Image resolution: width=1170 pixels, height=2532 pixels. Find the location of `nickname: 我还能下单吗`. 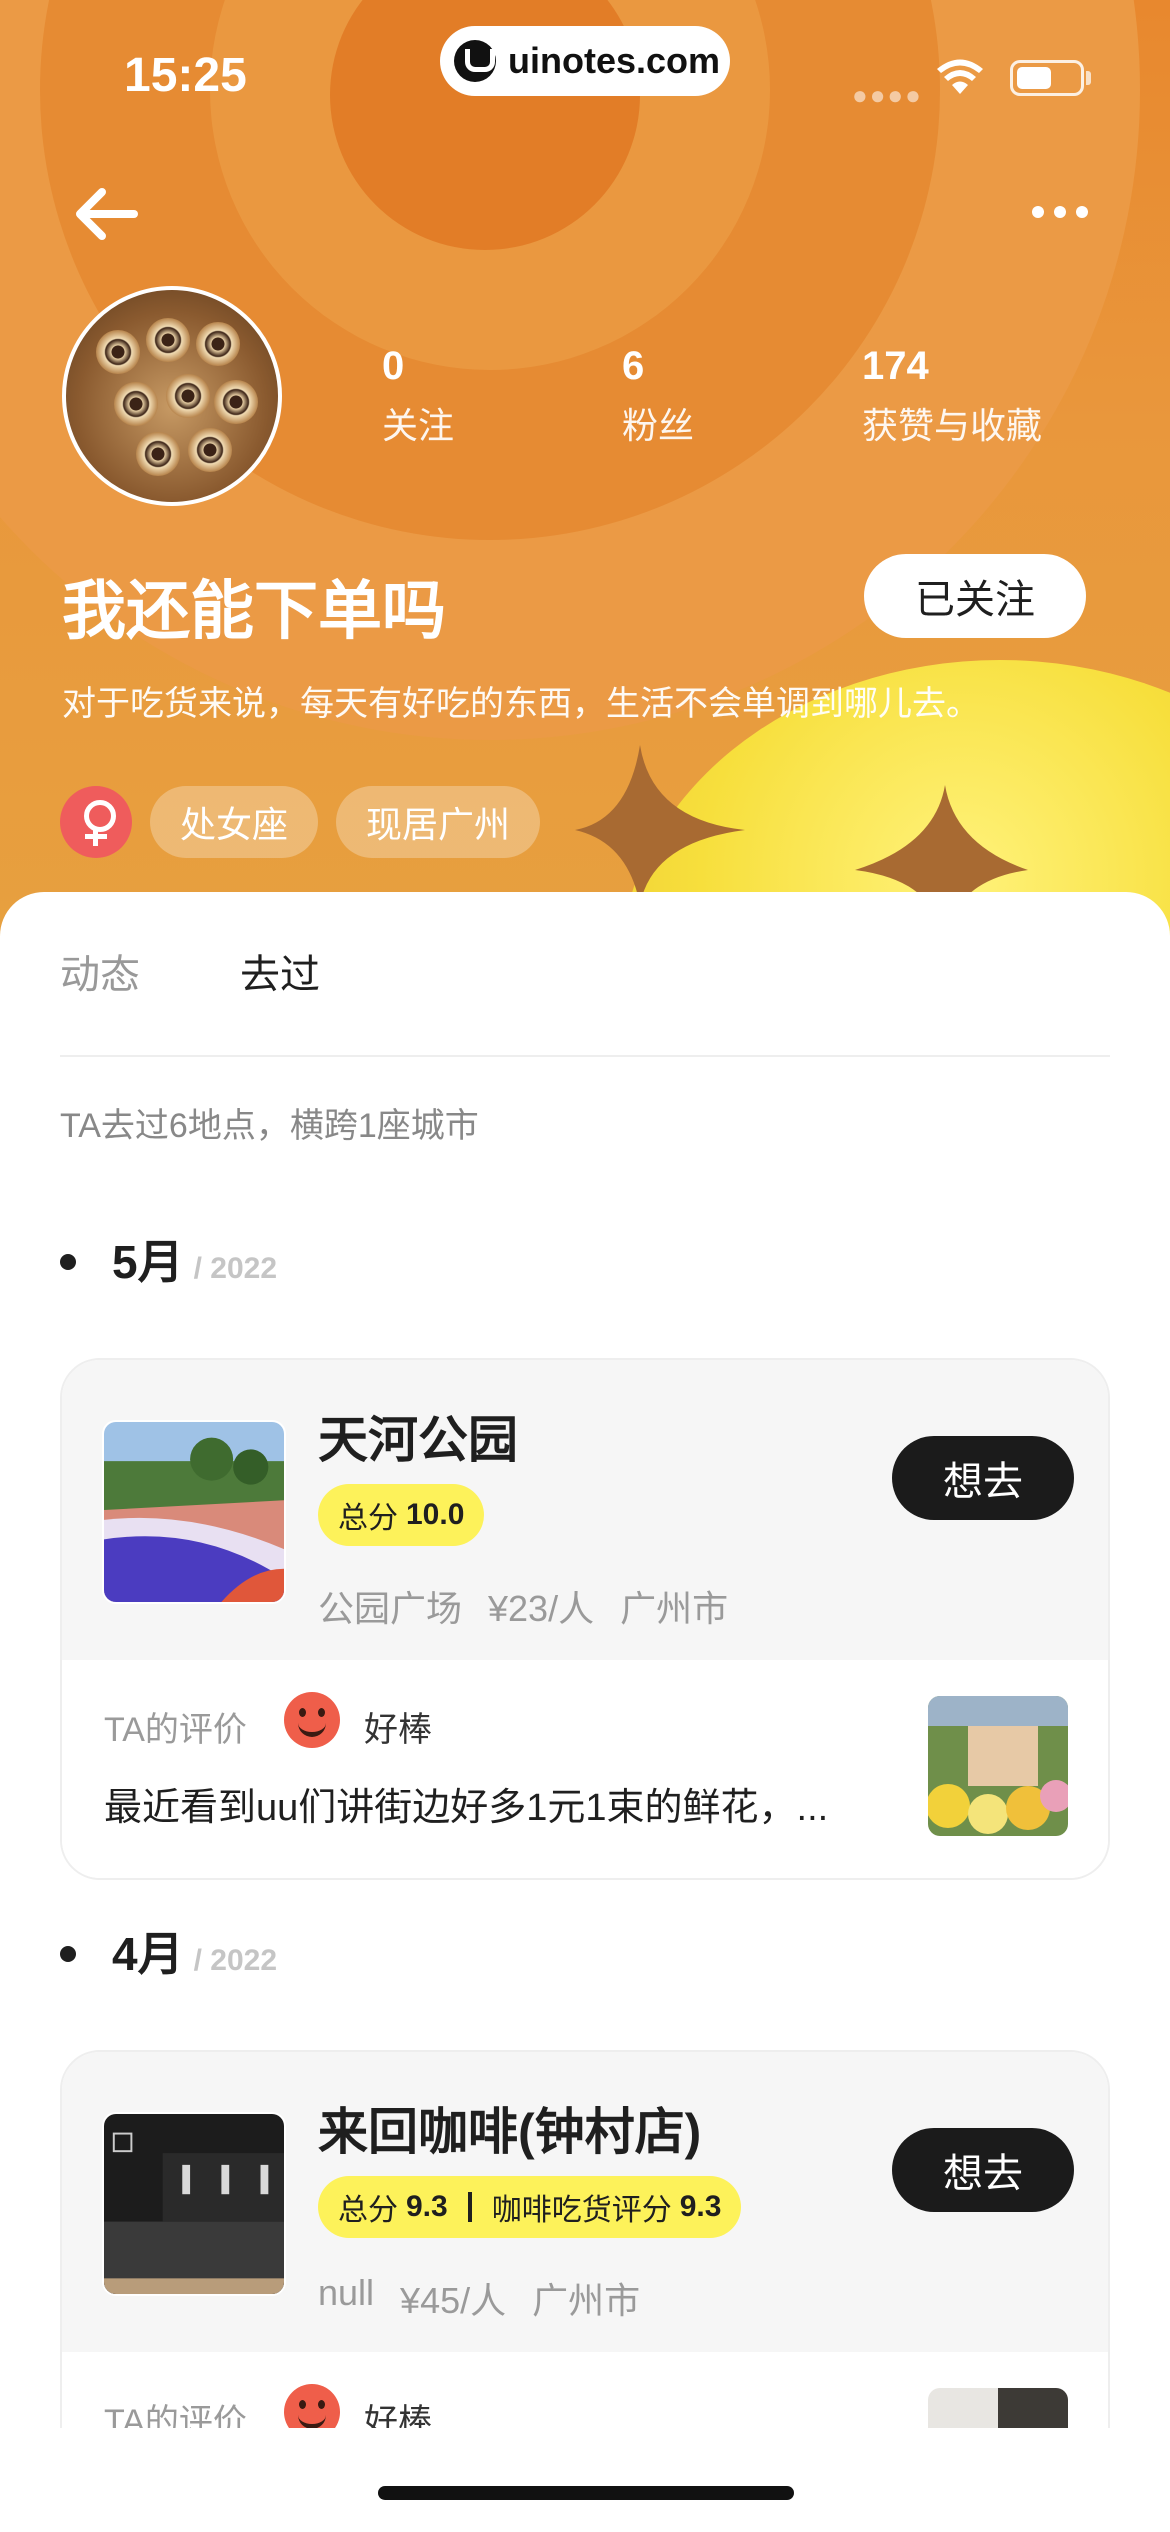

nickname: 我还能下单吗 is located at coordinates (254, 611).